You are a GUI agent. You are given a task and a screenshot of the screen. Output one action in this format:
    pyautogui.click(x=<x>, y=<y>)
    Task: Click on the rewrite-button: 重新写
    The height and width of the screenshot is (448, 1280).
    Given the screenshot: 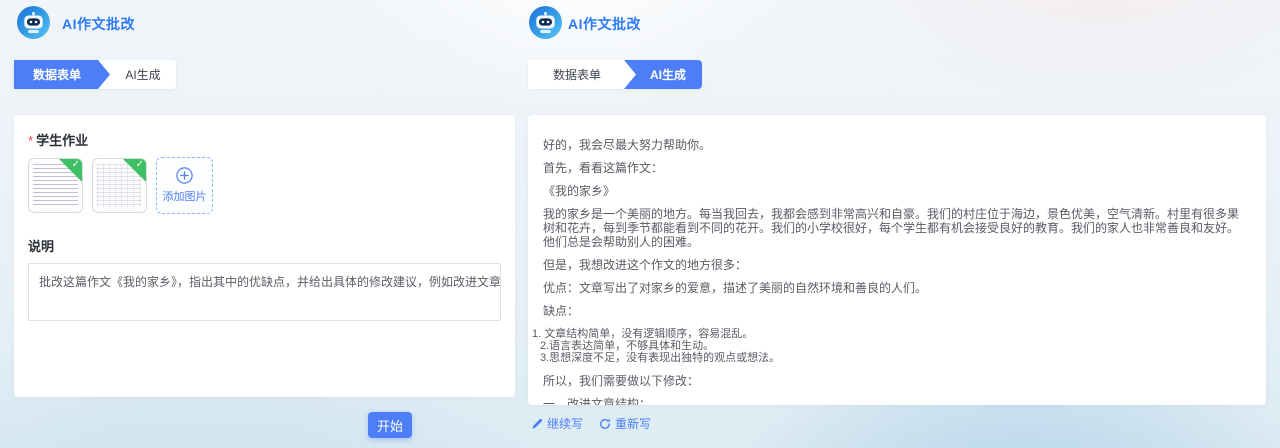 What is the action you would take?
    pyautogui.click(x=625, y=423)
    